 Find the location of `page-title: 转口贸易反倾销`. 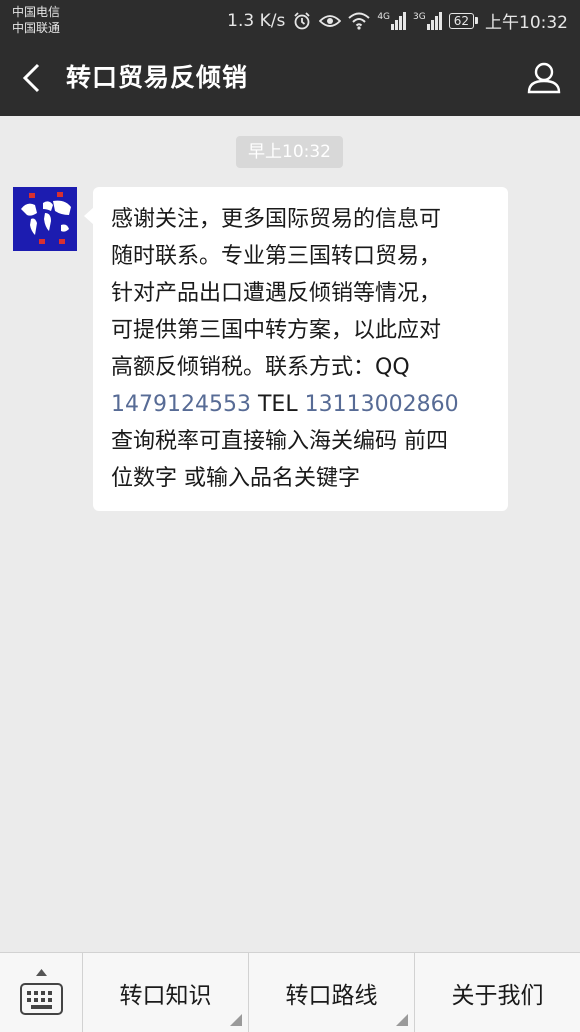

page-title: 转口贸易反倾销 is located at coordinates (157, 77).